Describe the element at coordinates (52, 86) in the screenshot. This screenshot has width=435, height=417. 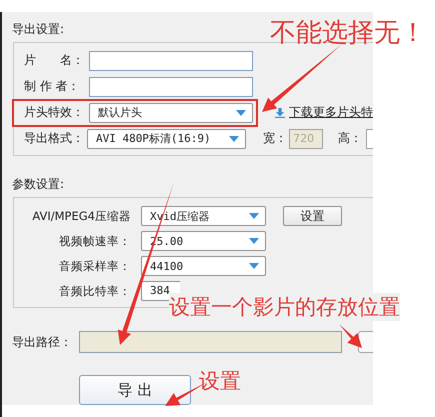
I see `field-label: 制 作 者：` at that location.